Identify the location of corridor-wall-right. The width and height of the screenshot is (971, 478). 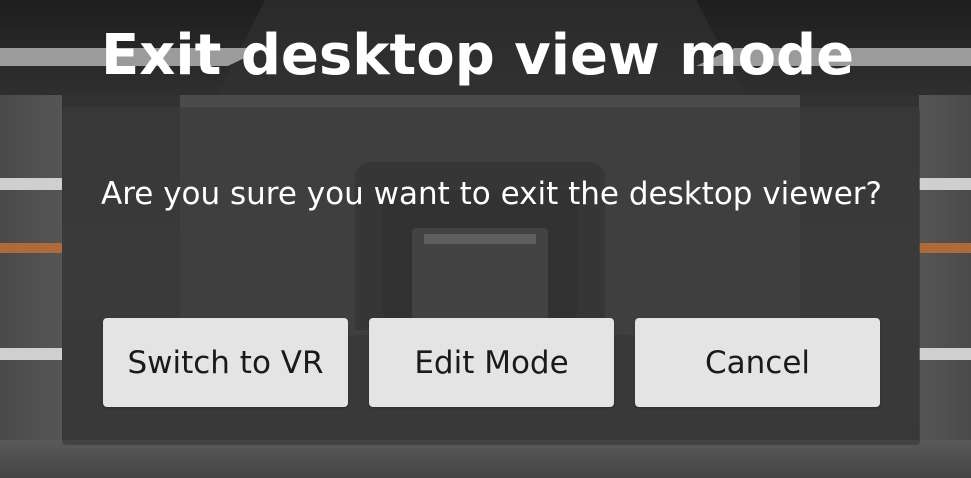
(945, 286).